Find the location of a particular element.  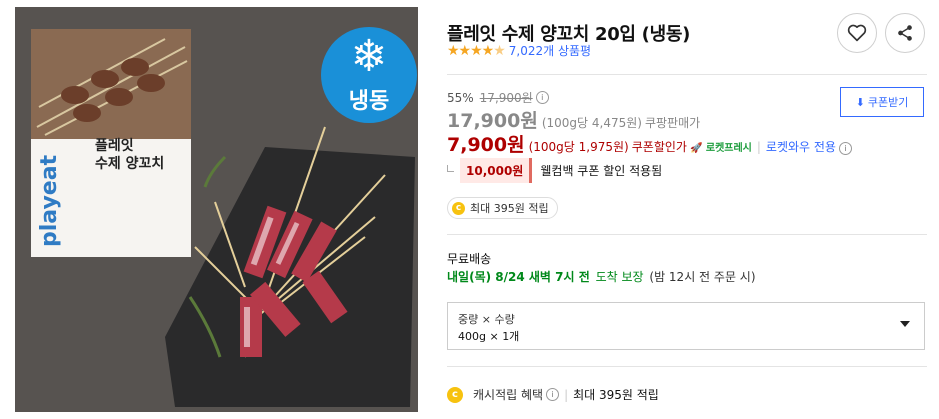

indent-corner is located at coordinates (450, 168).